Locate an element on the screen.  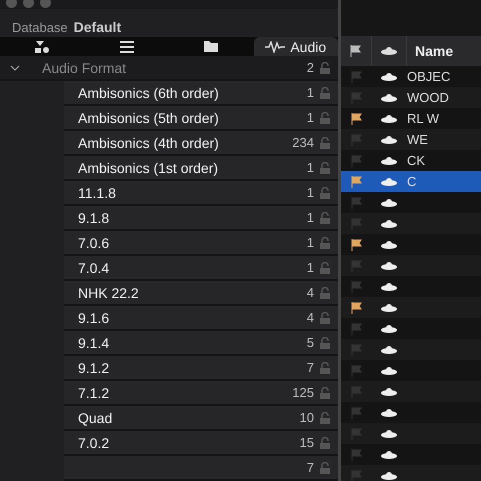
list-icon is located at coordinates (126, 46).